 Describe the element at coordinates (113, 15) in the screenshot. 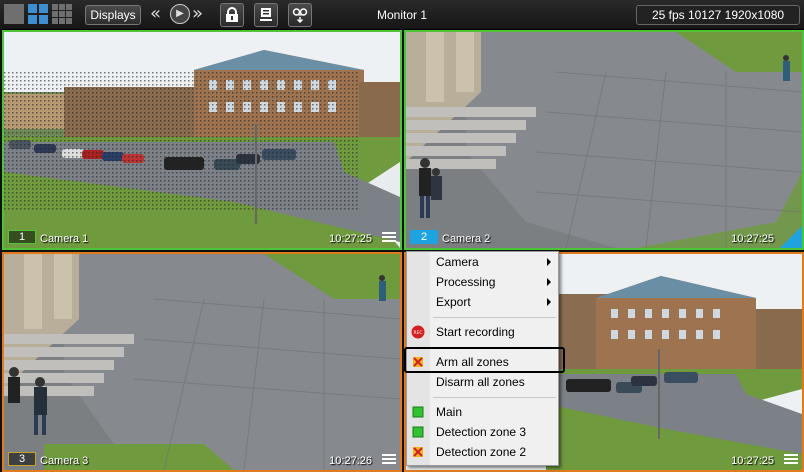

I see `displays-button: Displays` at that location.